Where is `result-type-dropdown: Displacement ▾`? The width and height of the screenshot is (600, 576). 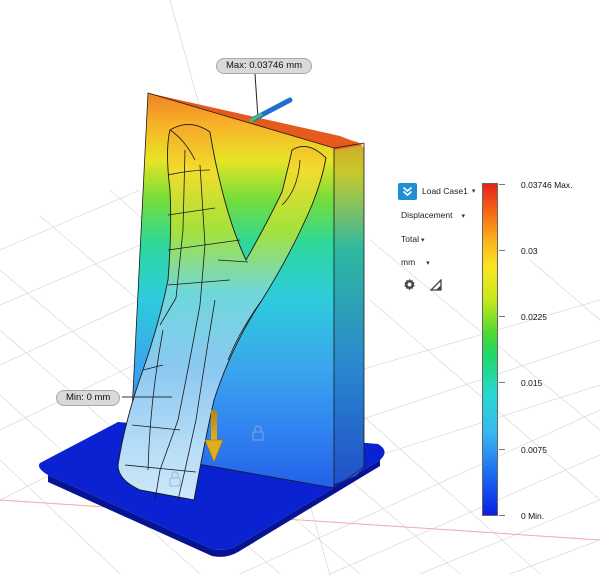
result-type-dropdown: Displacement ▾ is located at coordinates (433, 215).